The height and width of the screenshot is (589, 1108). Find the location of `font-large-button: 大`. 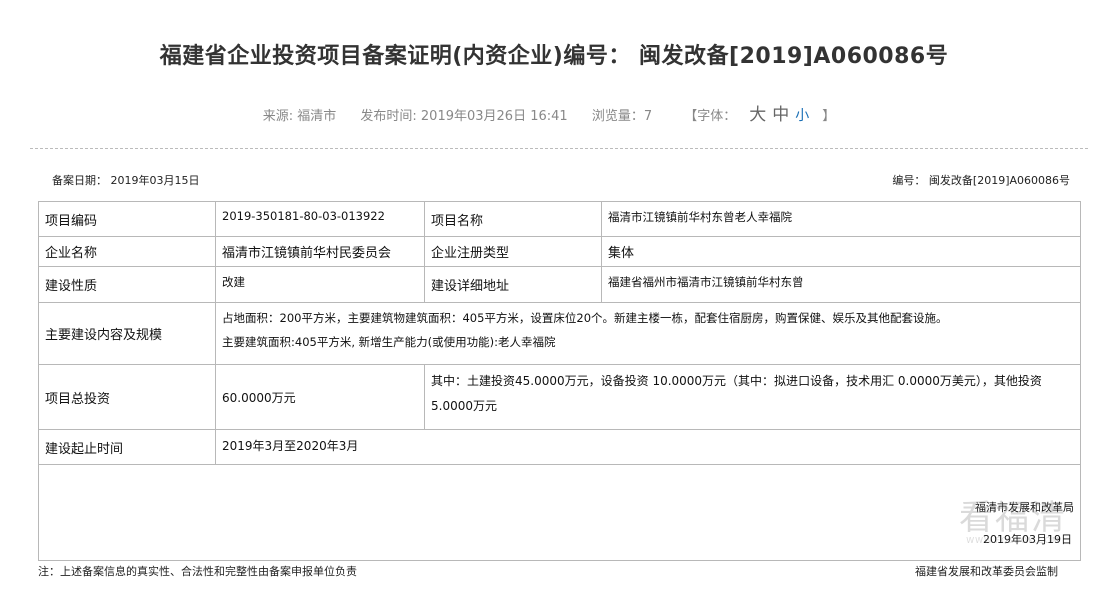

font-large-button: 大 is located at coordinates (757, 115).